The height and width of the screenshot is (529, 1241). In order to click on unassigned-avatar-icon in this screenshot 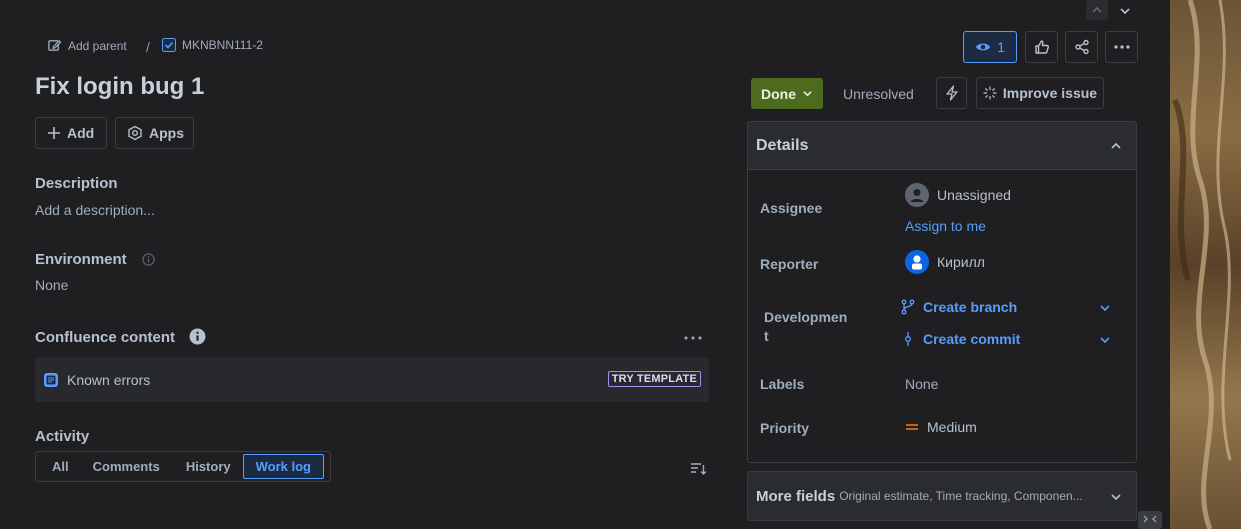, I will do `click(917, 195)`.